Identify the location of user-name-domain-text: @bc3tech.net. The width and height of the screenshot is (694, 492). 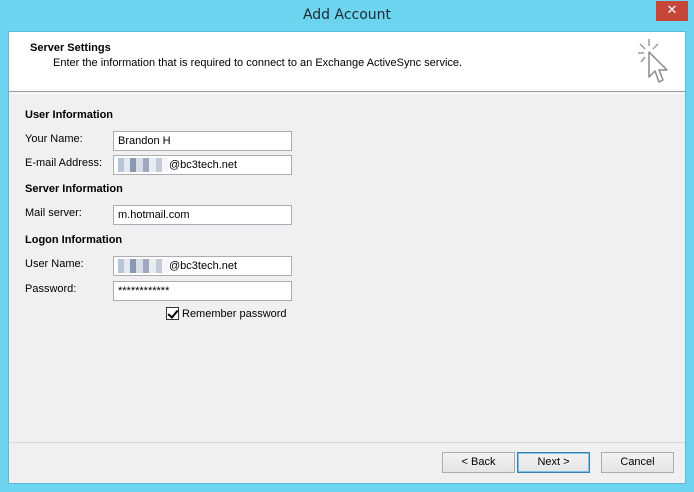
(203, 266).